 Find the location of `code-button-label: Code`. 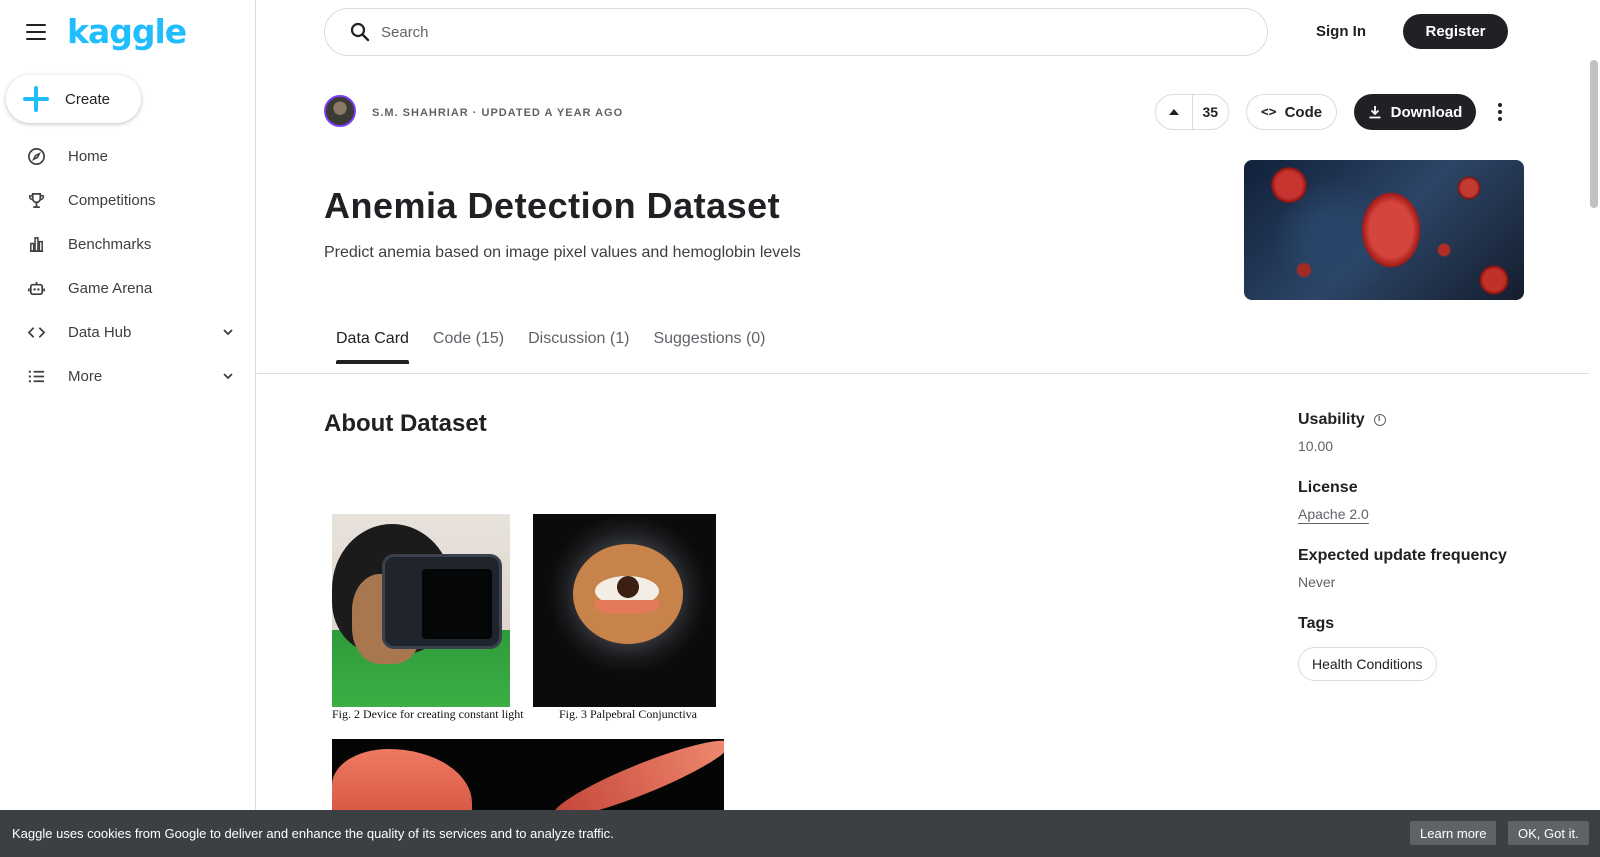

code-button-label: Code is located at coordinates (1303, 112).